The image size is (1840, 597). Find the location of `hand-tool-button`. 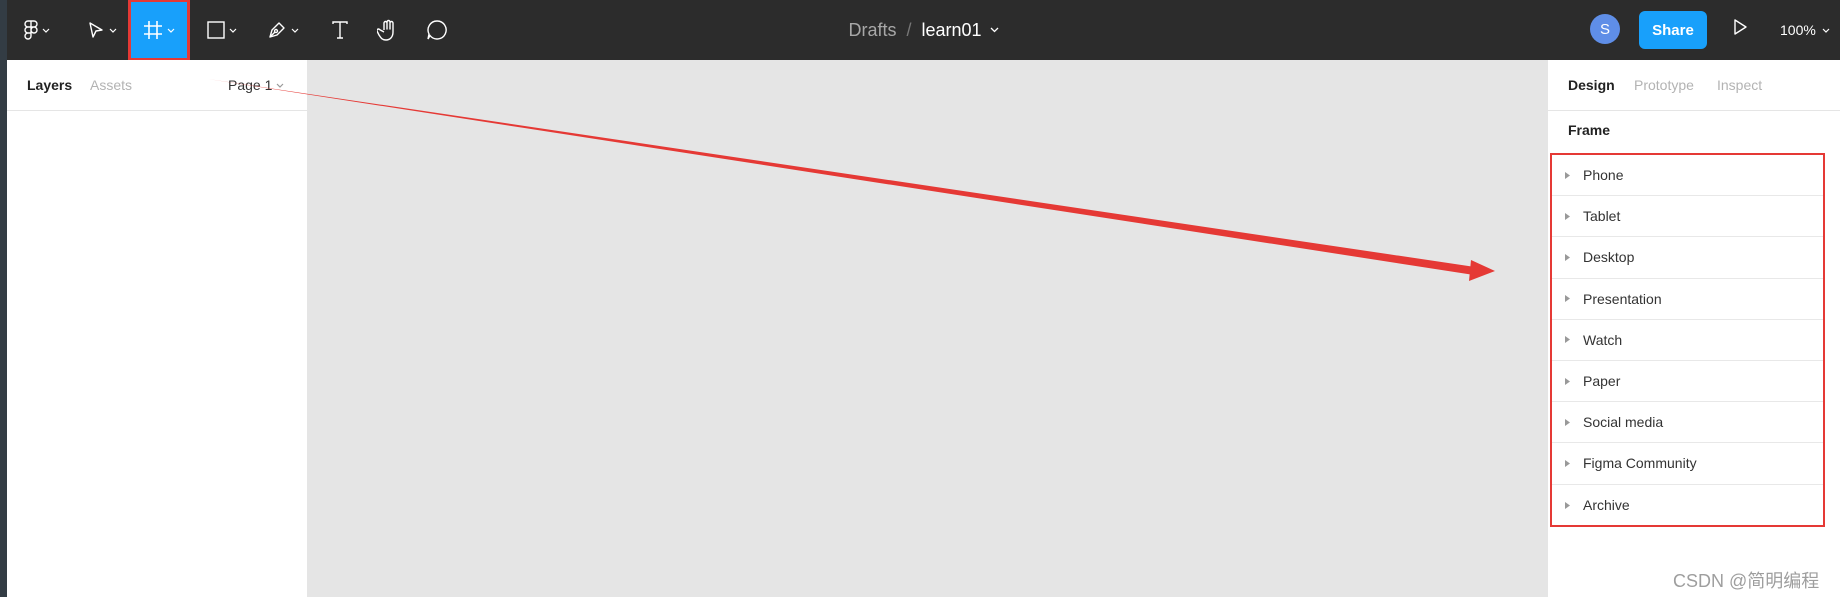

hand-tool-button is located at coordinates (388, 30).